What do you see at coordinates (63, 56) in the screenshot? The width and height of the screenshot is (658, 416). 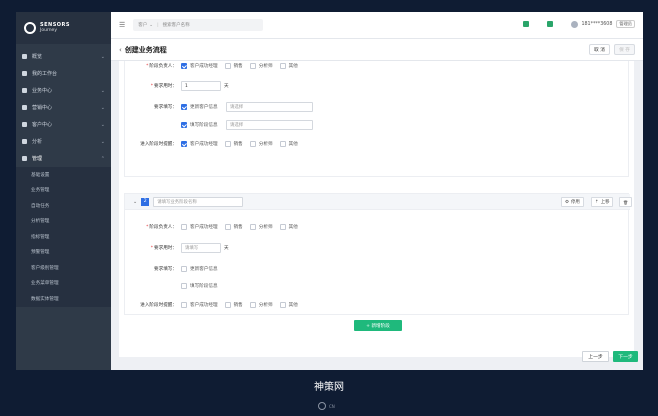 I see `sidebar-item-overview: 概览 ⌄` at bounding box center [63, 56].